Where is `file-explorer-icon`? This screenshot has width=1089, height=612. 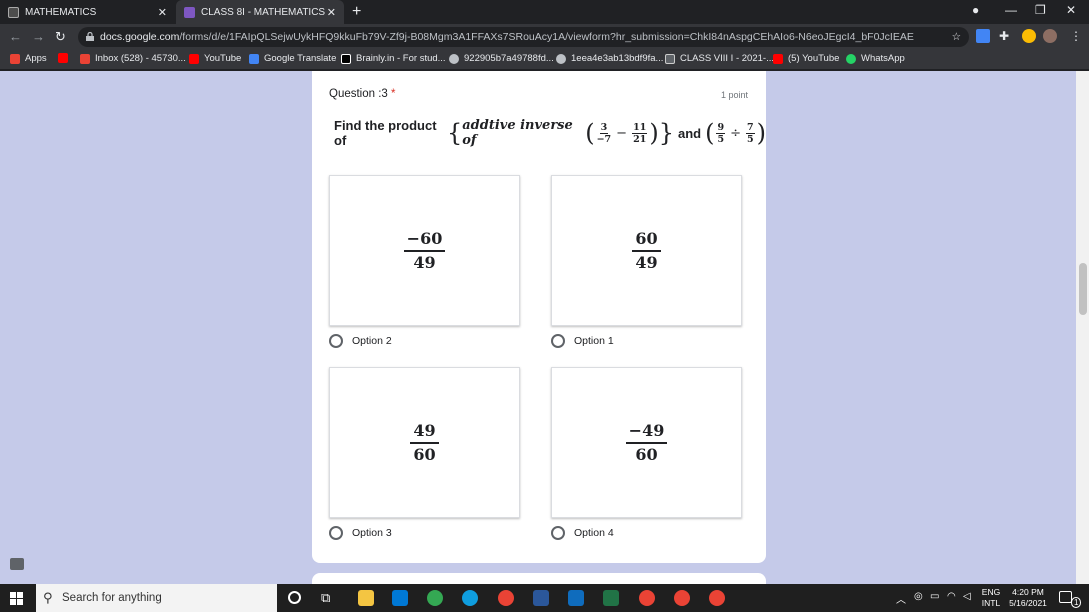 file-explorer-icon is located at coordinates (366, 598).